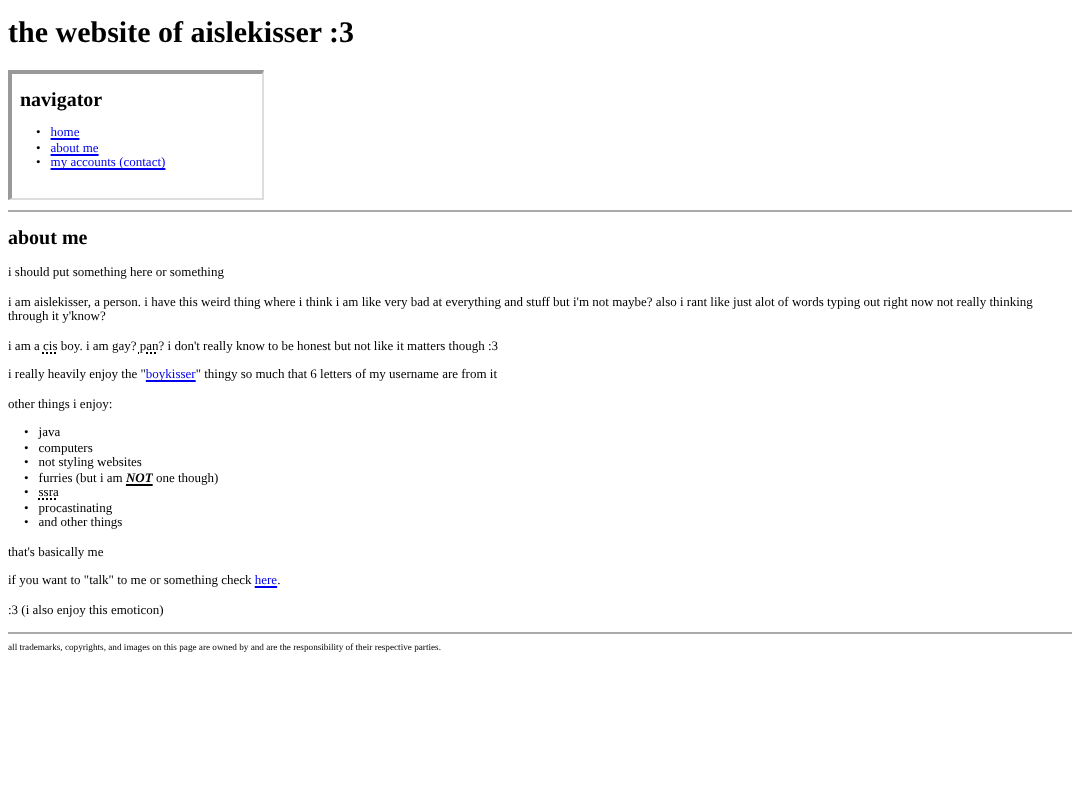 The width and height of the screenshot is (1080, 810). I want to click on section-heading: about me, so click(49, 240).